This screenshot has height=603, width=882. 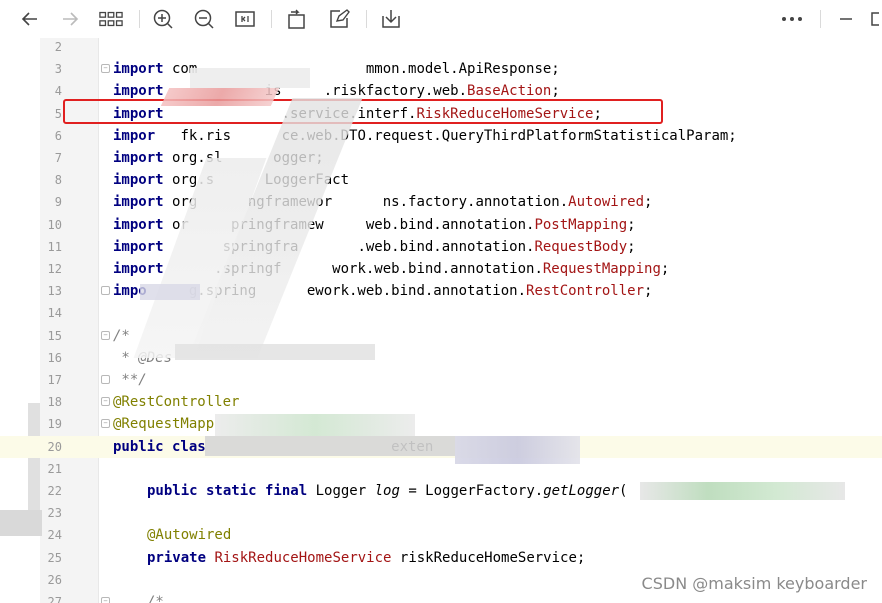 What do you see at coordinates (243, 158) in the screenshot?
I see `code-fragment: org.sl ogger;` at bounding box center [243, 158].